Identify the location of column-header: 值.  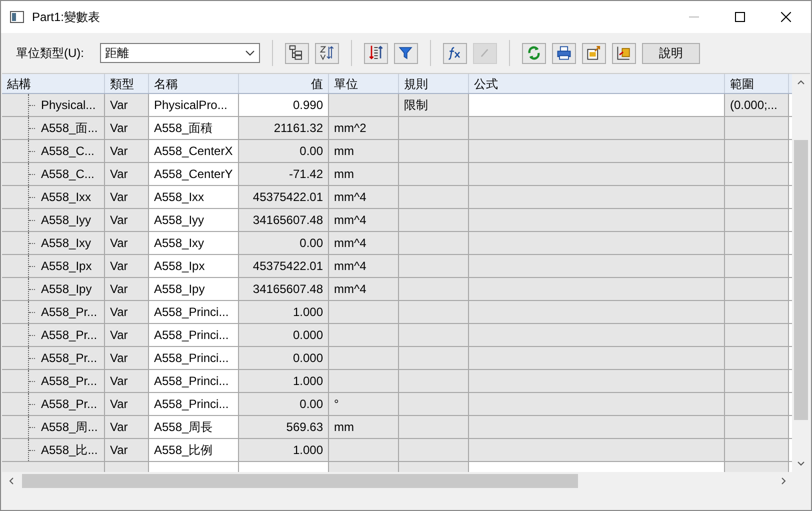
(284, 83).